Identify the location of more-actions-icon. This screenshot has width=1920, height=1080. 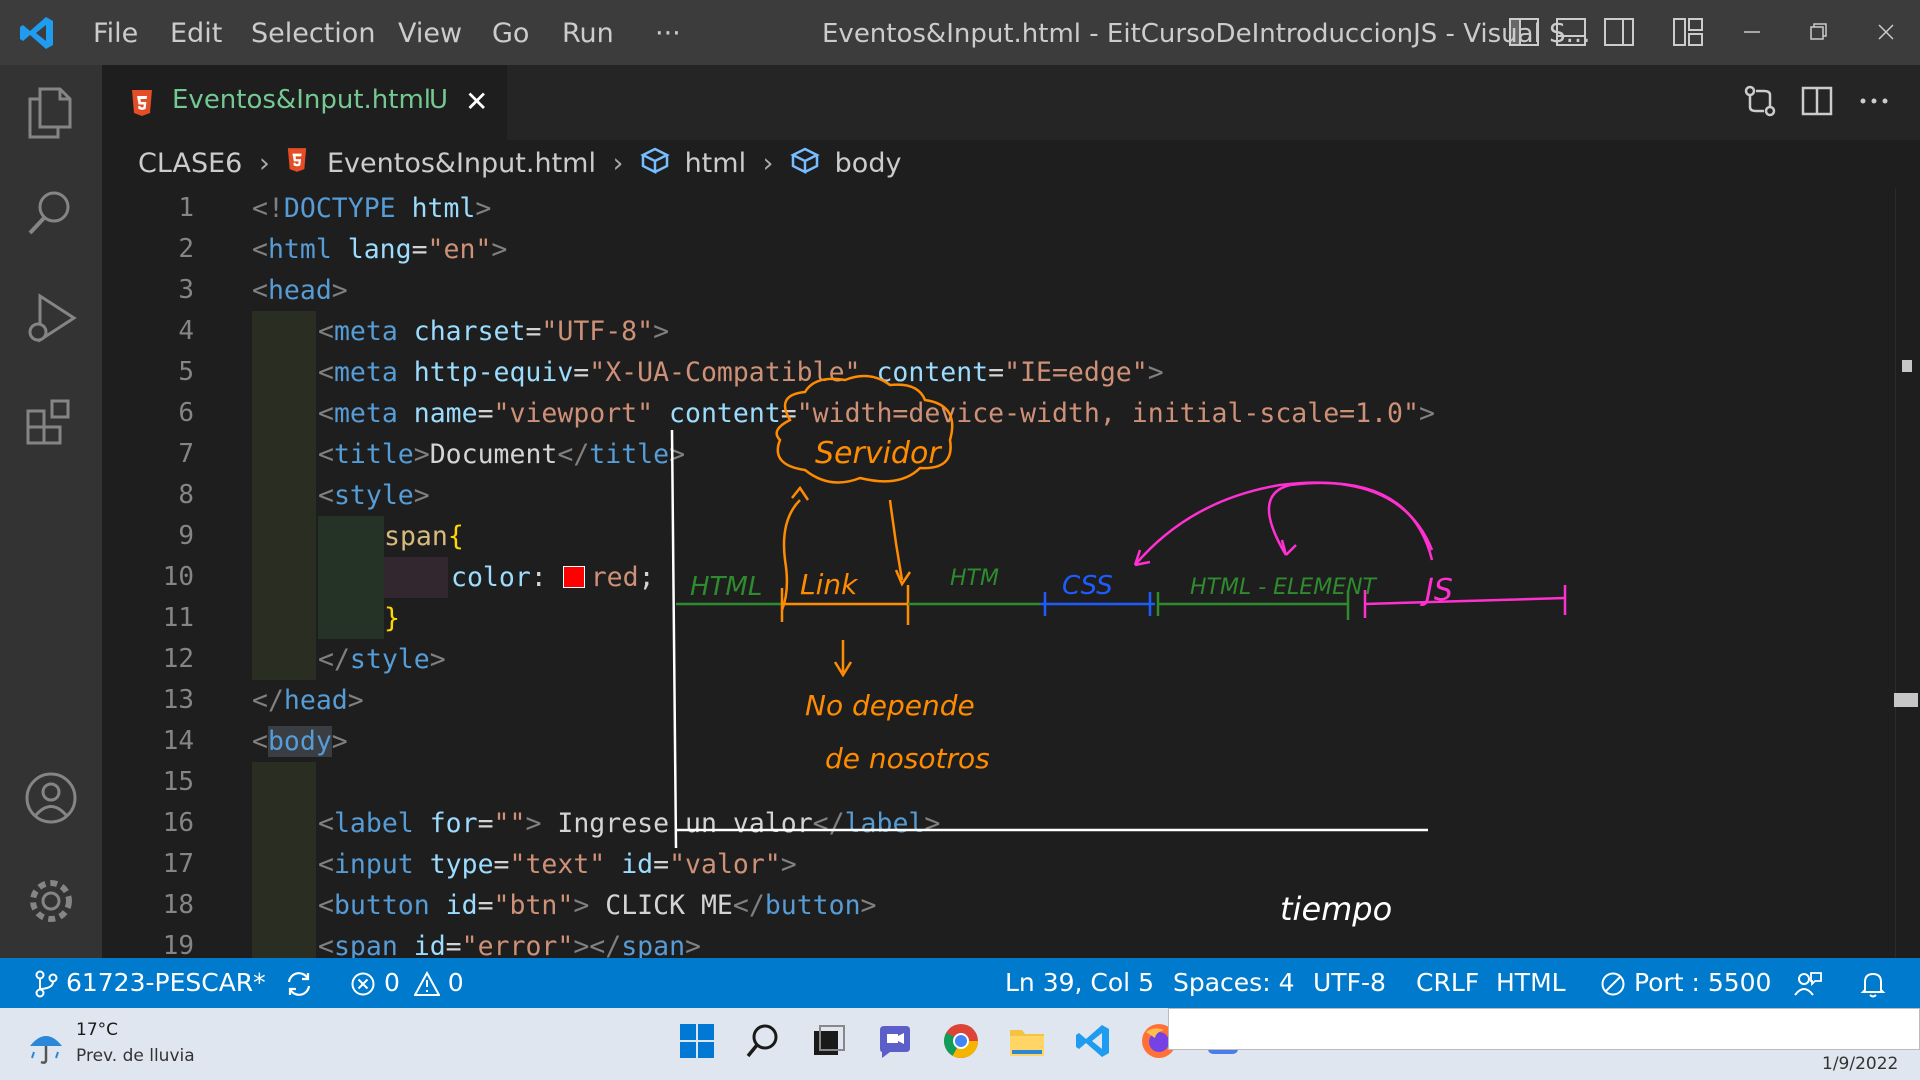
(1874, 103).